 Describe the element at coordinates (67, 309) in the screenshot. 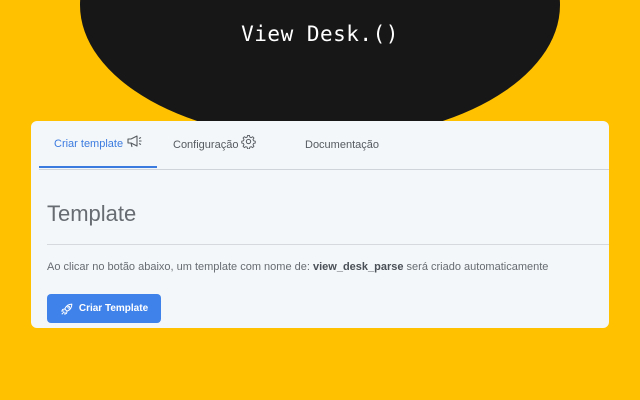

I see `rocket-icon` at that location.